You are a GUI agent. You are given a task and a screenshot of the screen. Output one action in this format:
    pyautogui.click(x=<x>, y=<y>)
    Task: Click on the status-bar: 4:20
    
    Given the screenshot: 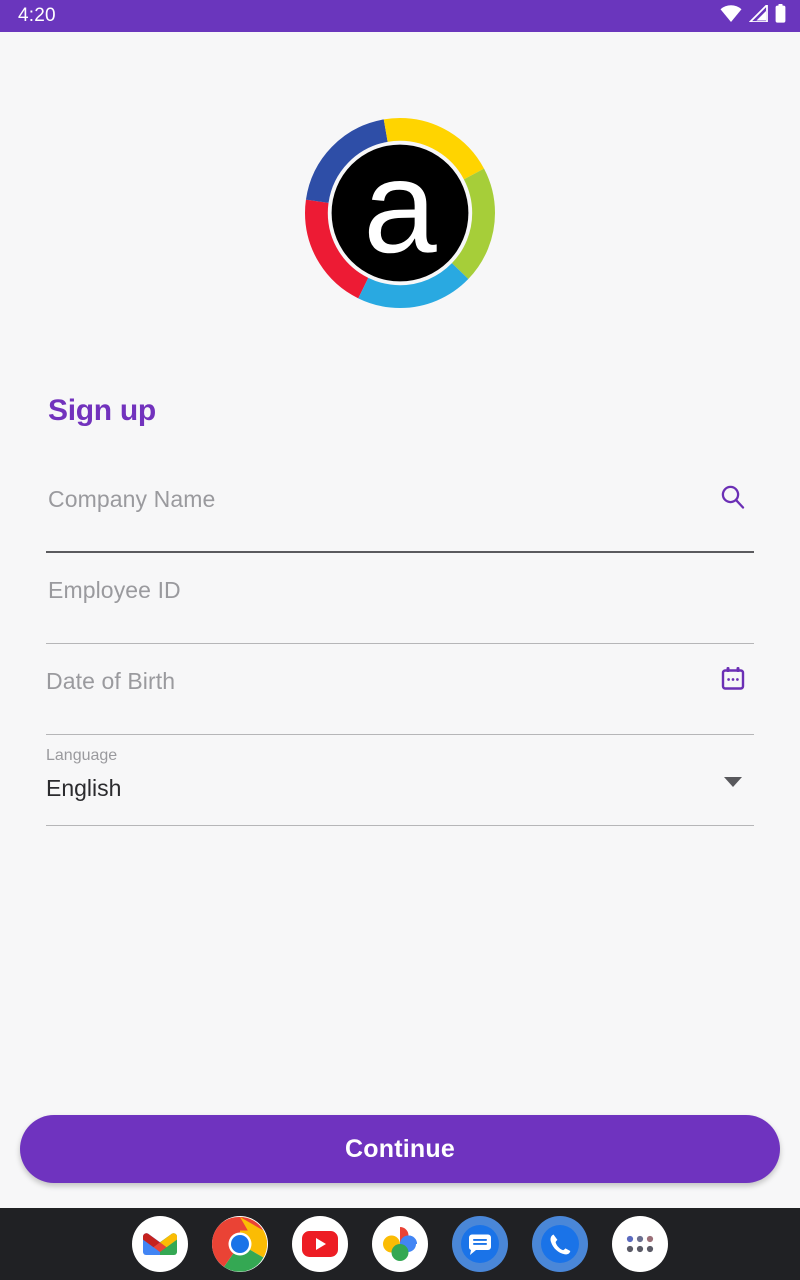 What is the action you would take?
    pyautogui.click(x=400, y=16)
    